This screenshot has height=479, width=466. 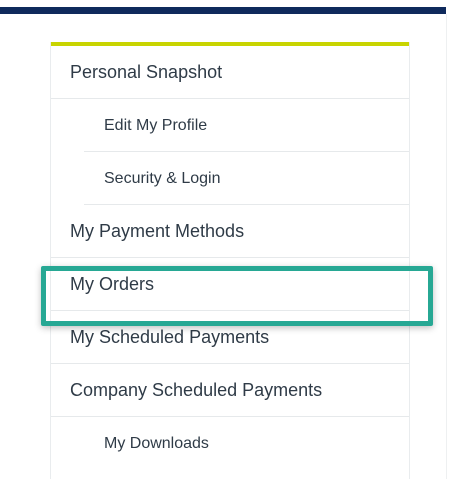 What do you see at coordinates (230, 443) in the screenshot?
I see `sidebar-item-my-downloads: My Downloads` at bounding box center [230, 443].